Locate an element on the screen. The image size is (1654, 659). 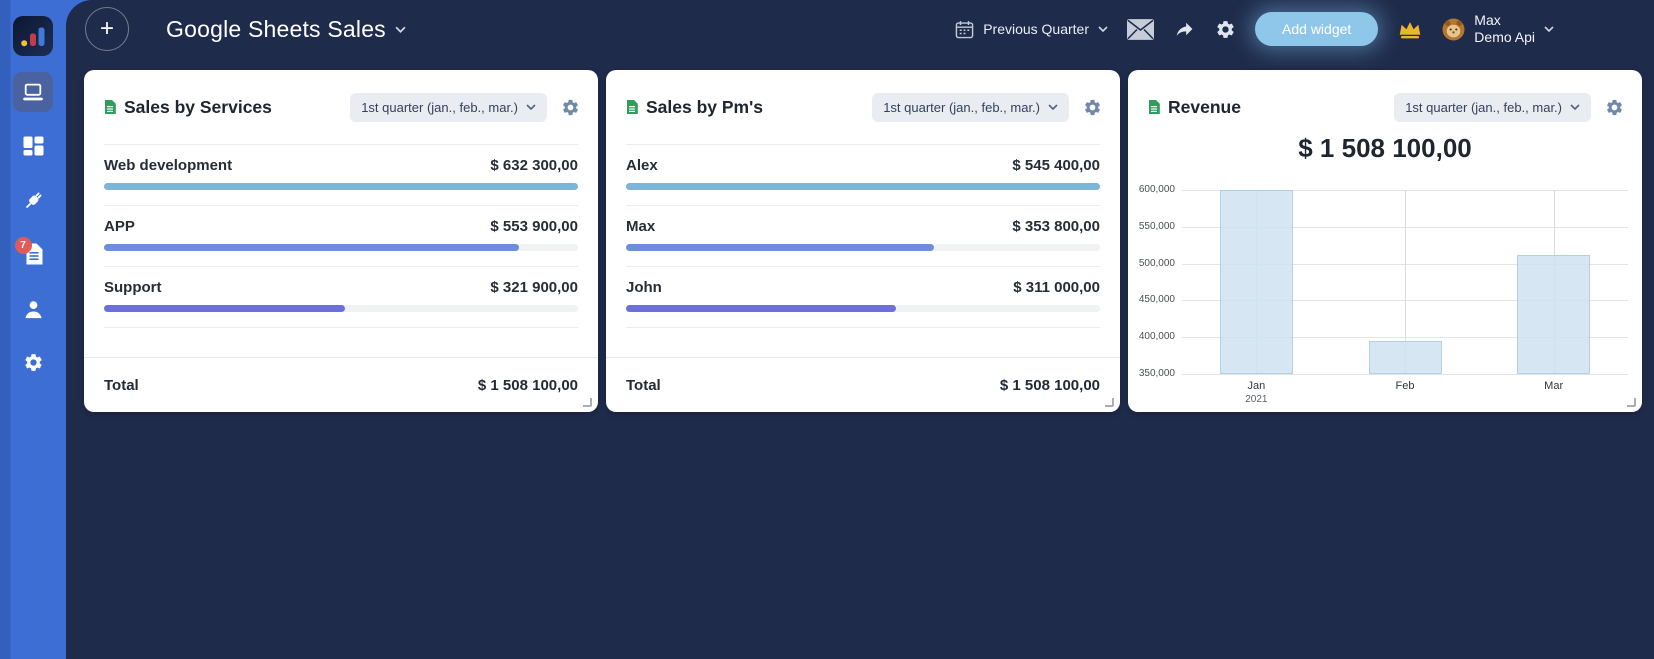
total-value: $ 1 508 100,00 is located at coordinates (1049, 385).